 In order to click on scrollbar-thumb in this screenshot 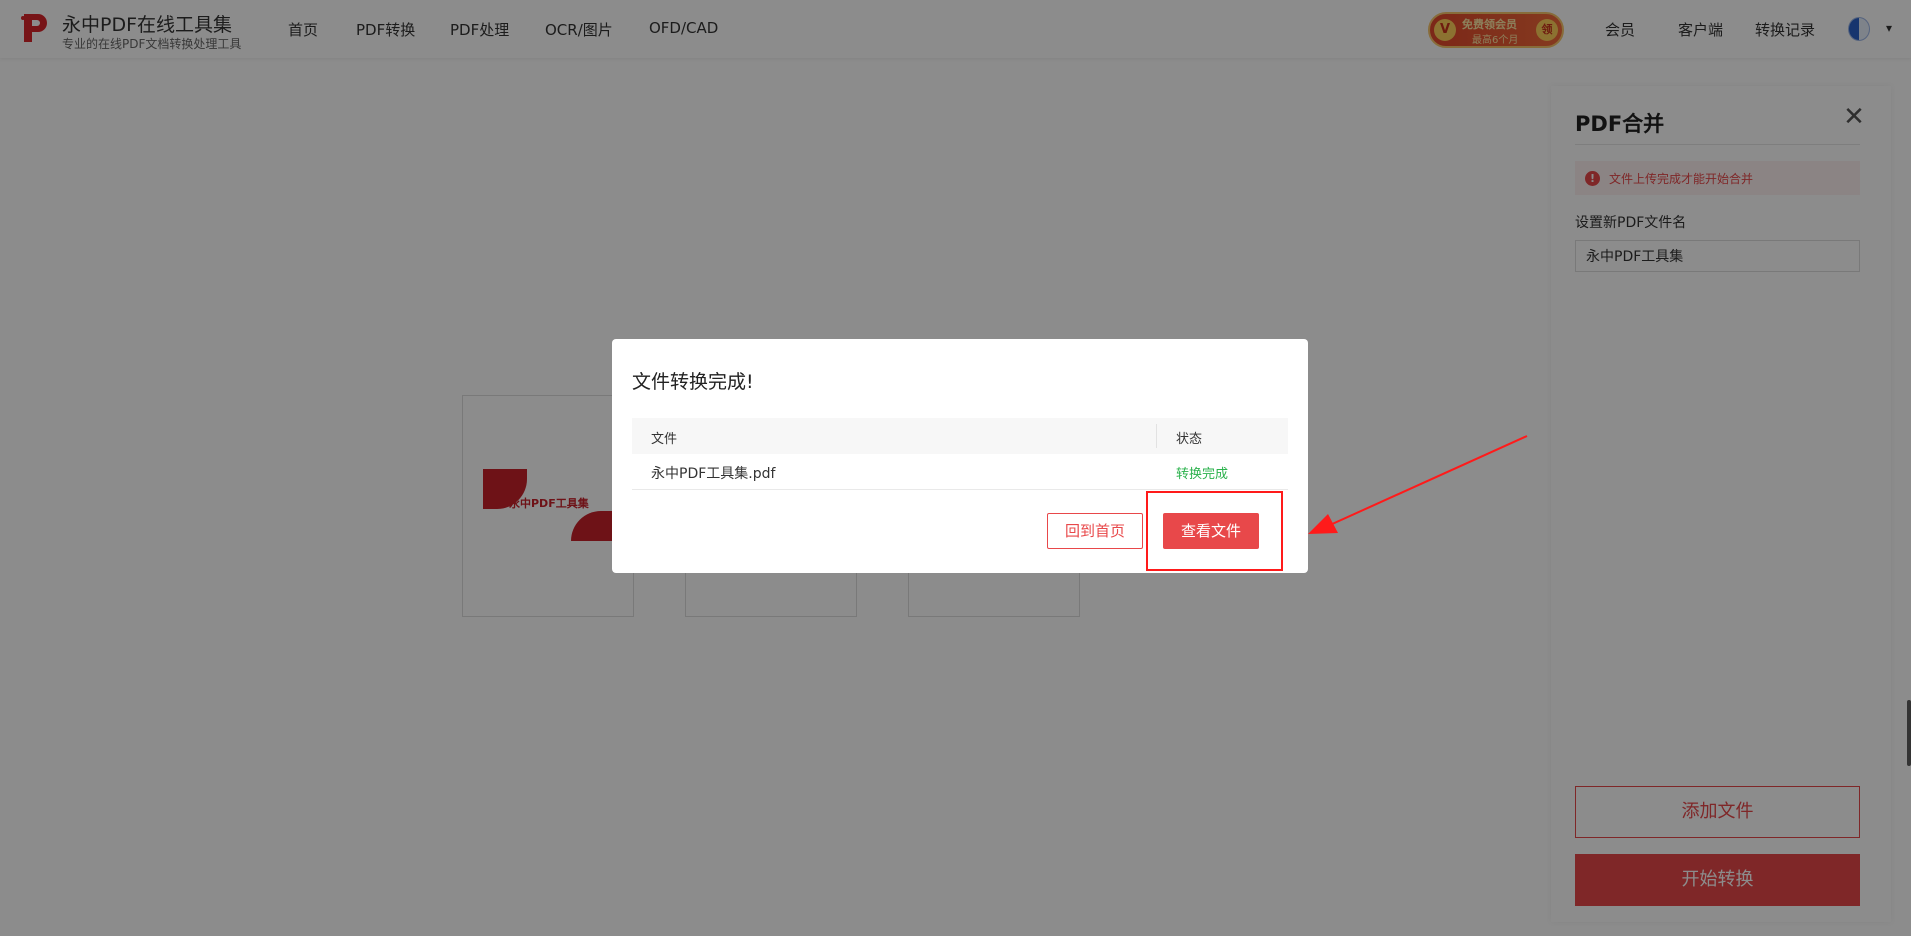, I will do `click(1909, 733)`.